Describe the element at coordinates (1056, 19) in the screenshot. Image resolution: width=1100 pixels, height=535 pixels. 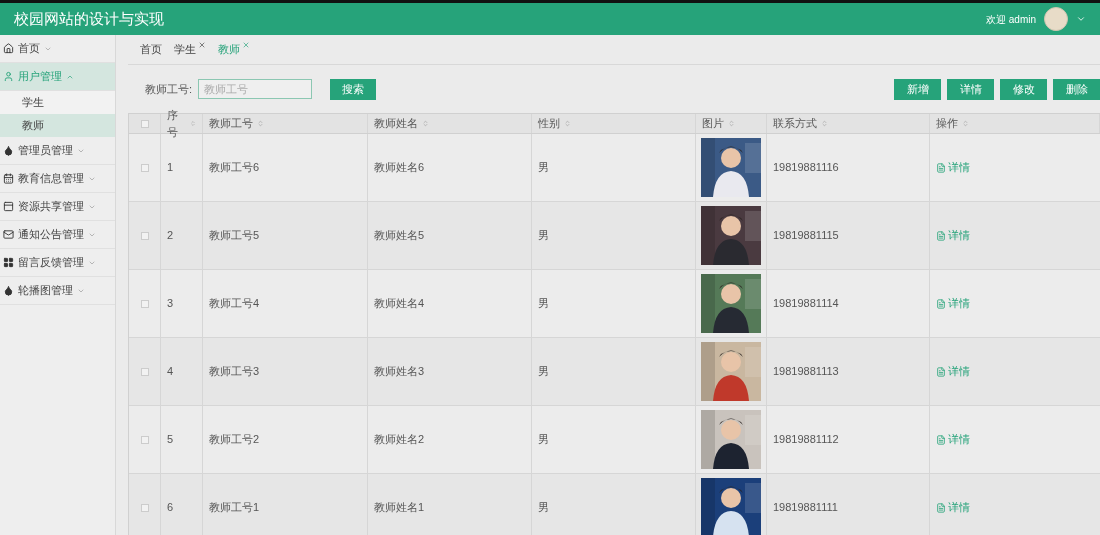
I see `avatar` at that location.